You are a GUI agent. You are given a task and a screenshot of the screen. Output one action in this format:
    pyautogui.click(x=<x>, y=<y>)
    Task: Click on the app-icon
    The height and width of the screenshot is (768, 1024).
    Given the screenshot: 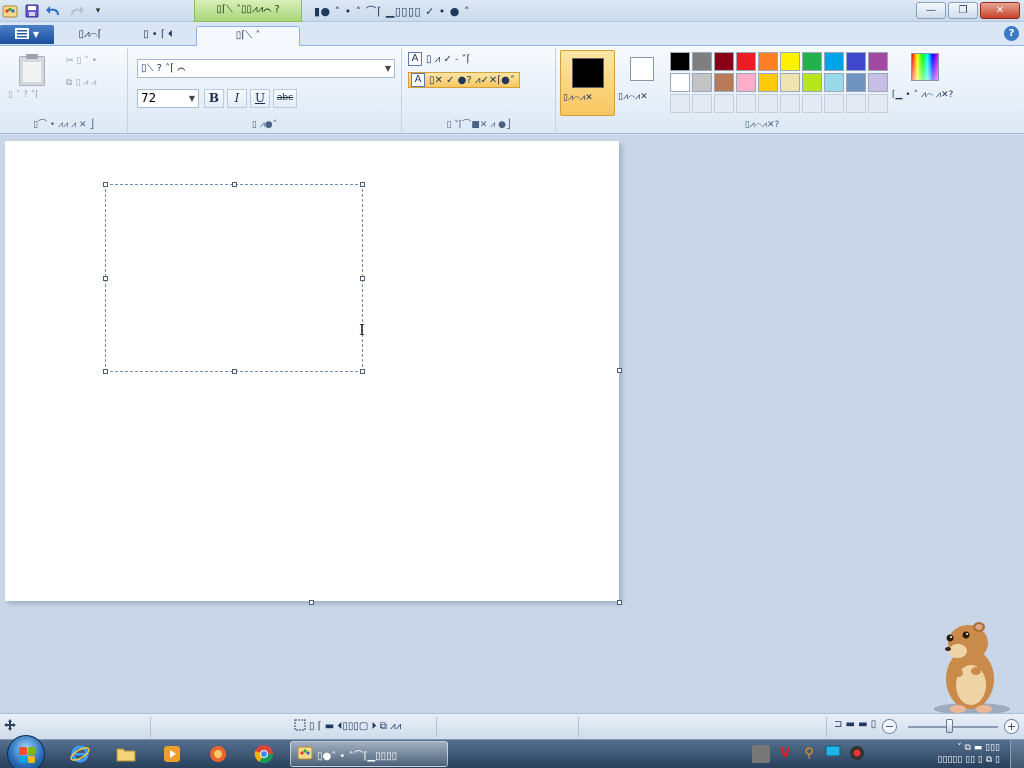 What is the action you would take?
    pyautogui.click(x=218, y=754)
    